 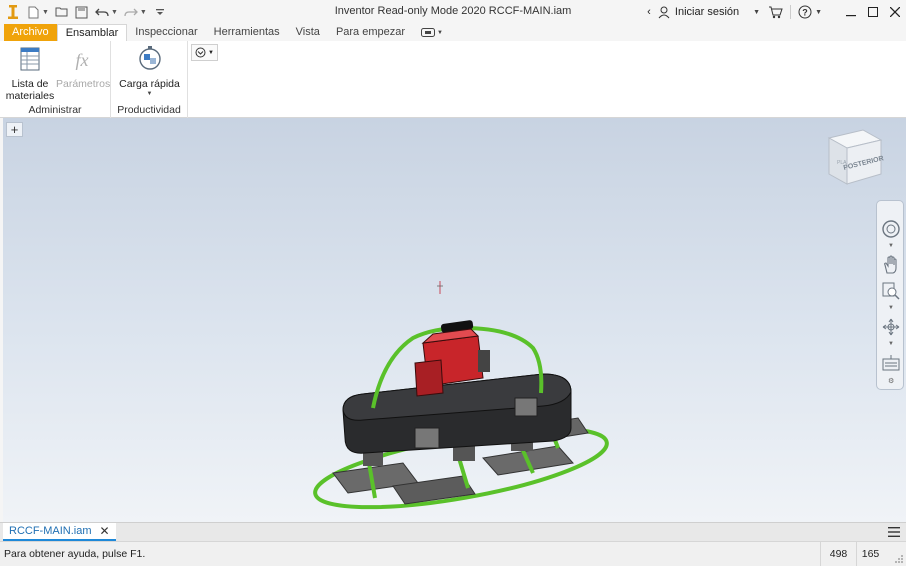 I want to click on chevron-left-icon: ‹, so click(x=649, y=12).